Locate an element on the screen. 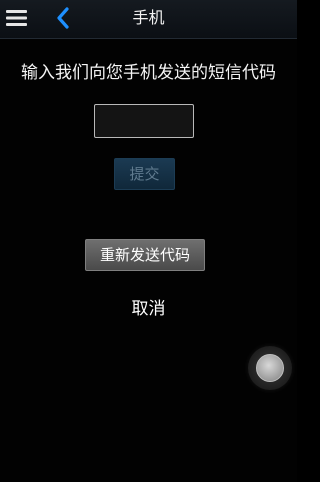 This screenshot has width=320, height=482. submit-button: 提交 is located at coordinates (144, 174).